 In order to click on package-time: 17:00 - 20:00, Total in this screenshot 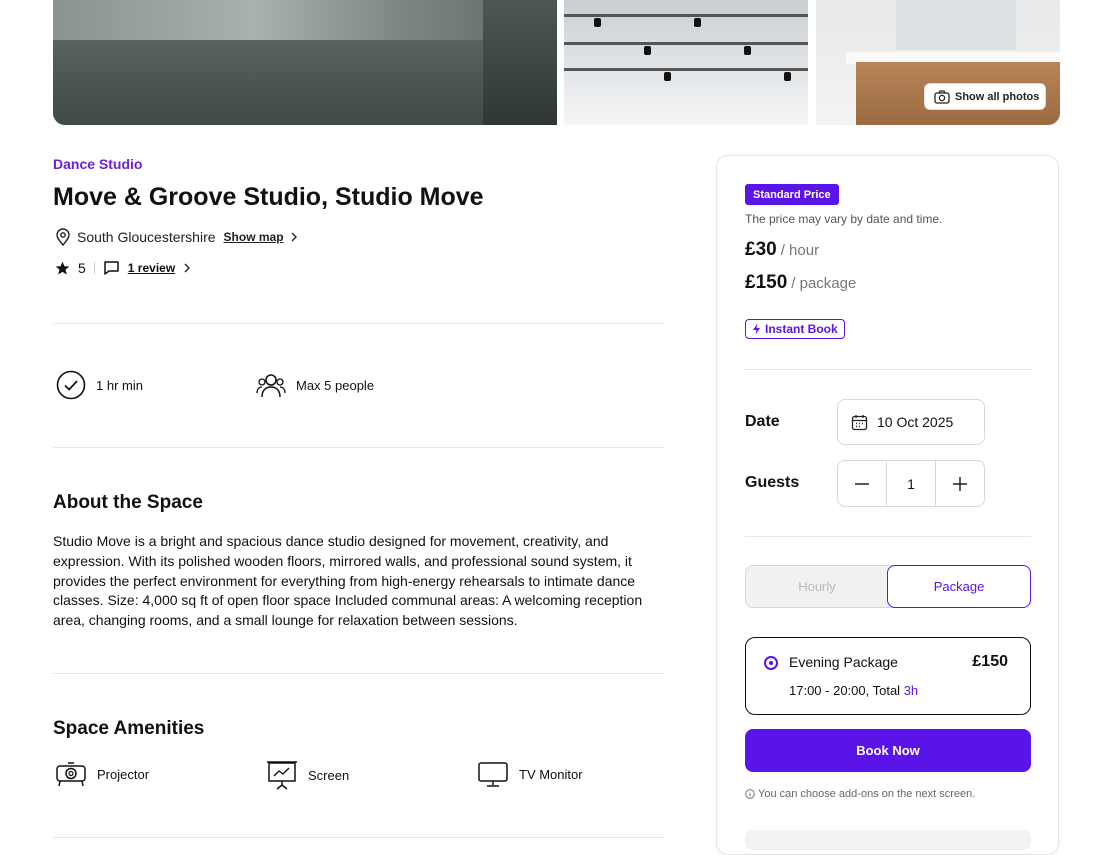, I will do `click(845, 690)`.